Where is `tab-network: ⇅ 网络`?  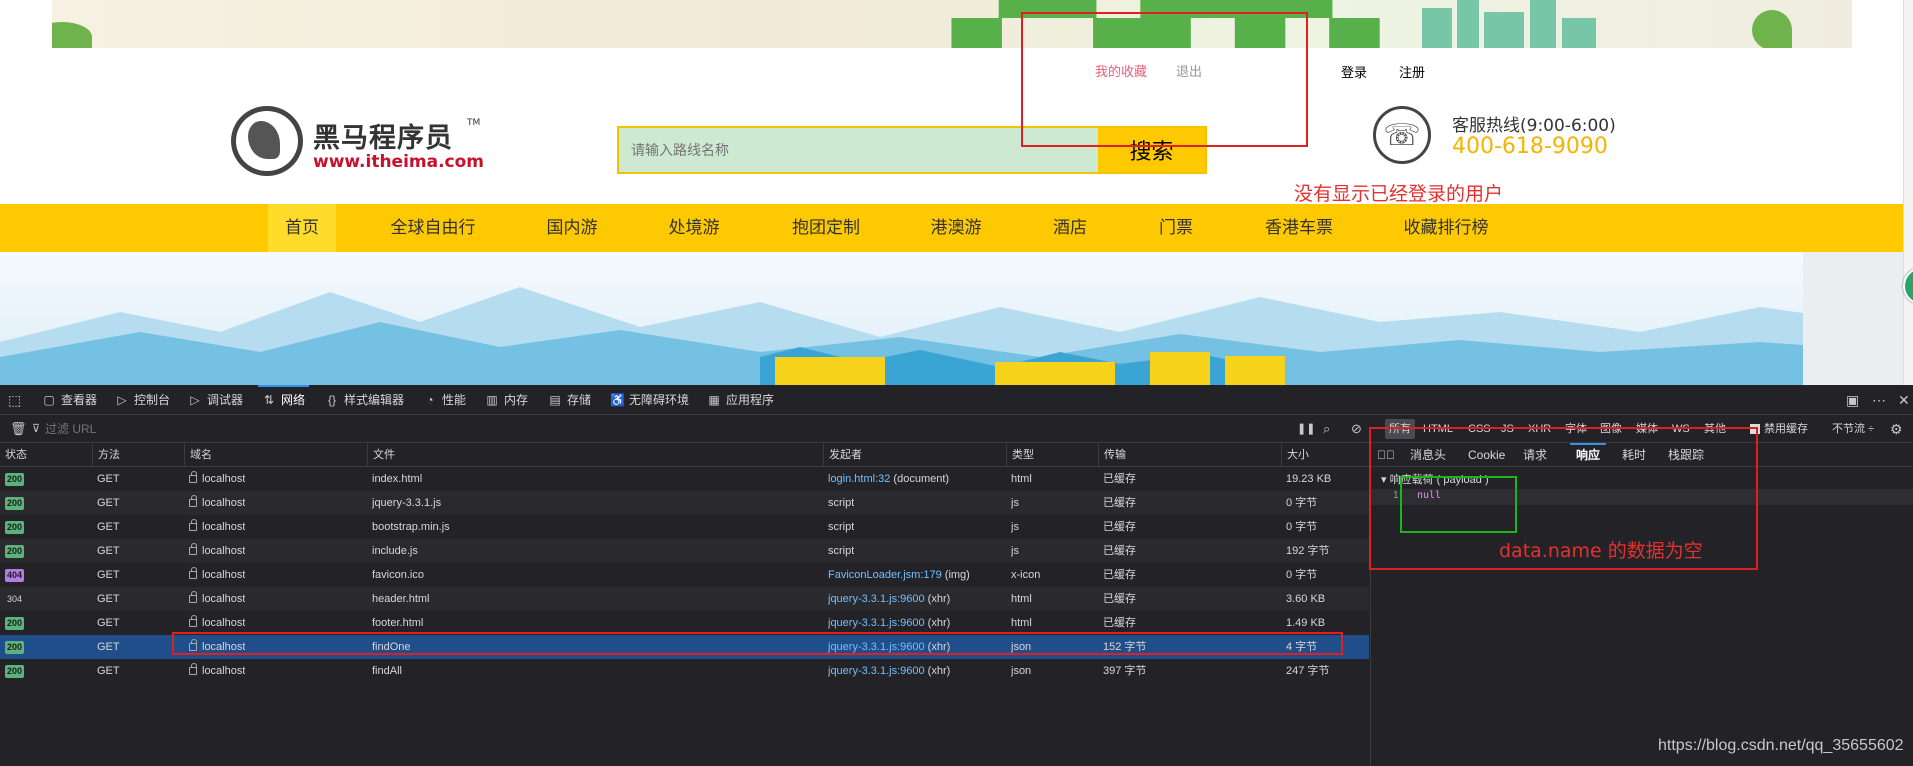 tab-network: ⇅ 网络 is located at coordinates (283, 400).